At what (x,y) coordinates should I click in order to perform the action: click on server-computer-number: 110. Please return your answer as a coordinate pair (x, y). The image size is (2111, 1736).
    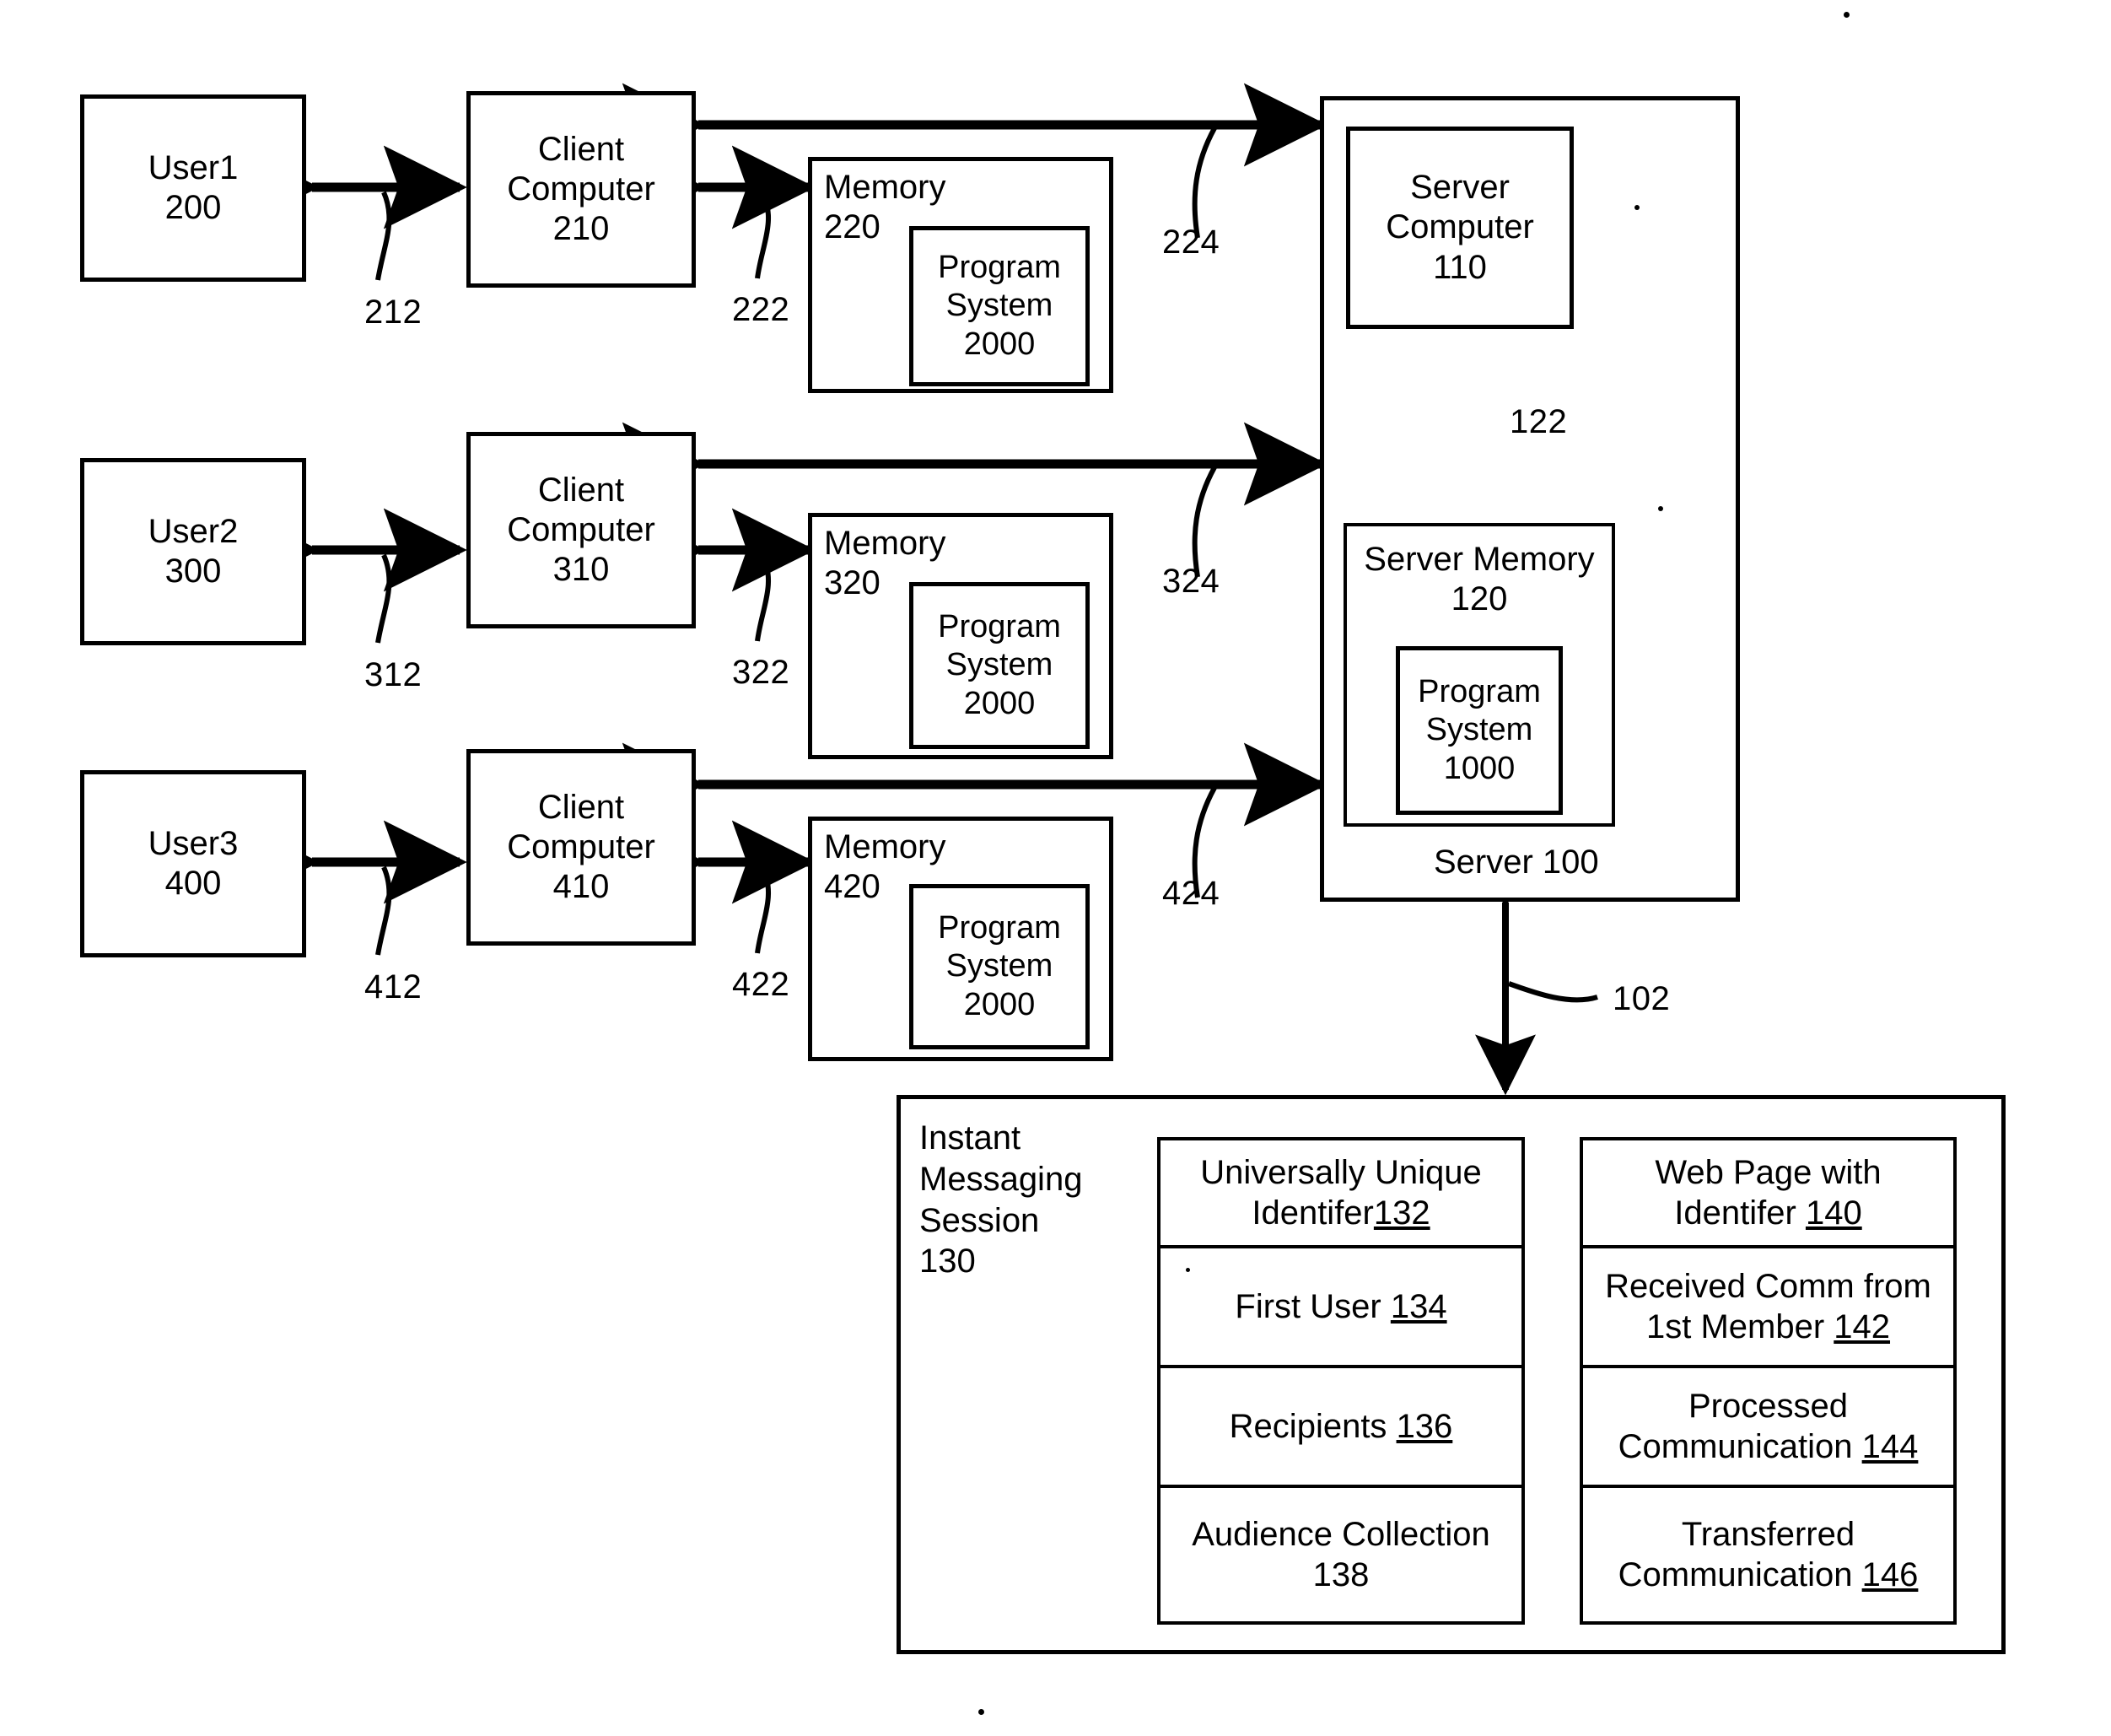
    Looking at the image, I should click on (1460, 267).